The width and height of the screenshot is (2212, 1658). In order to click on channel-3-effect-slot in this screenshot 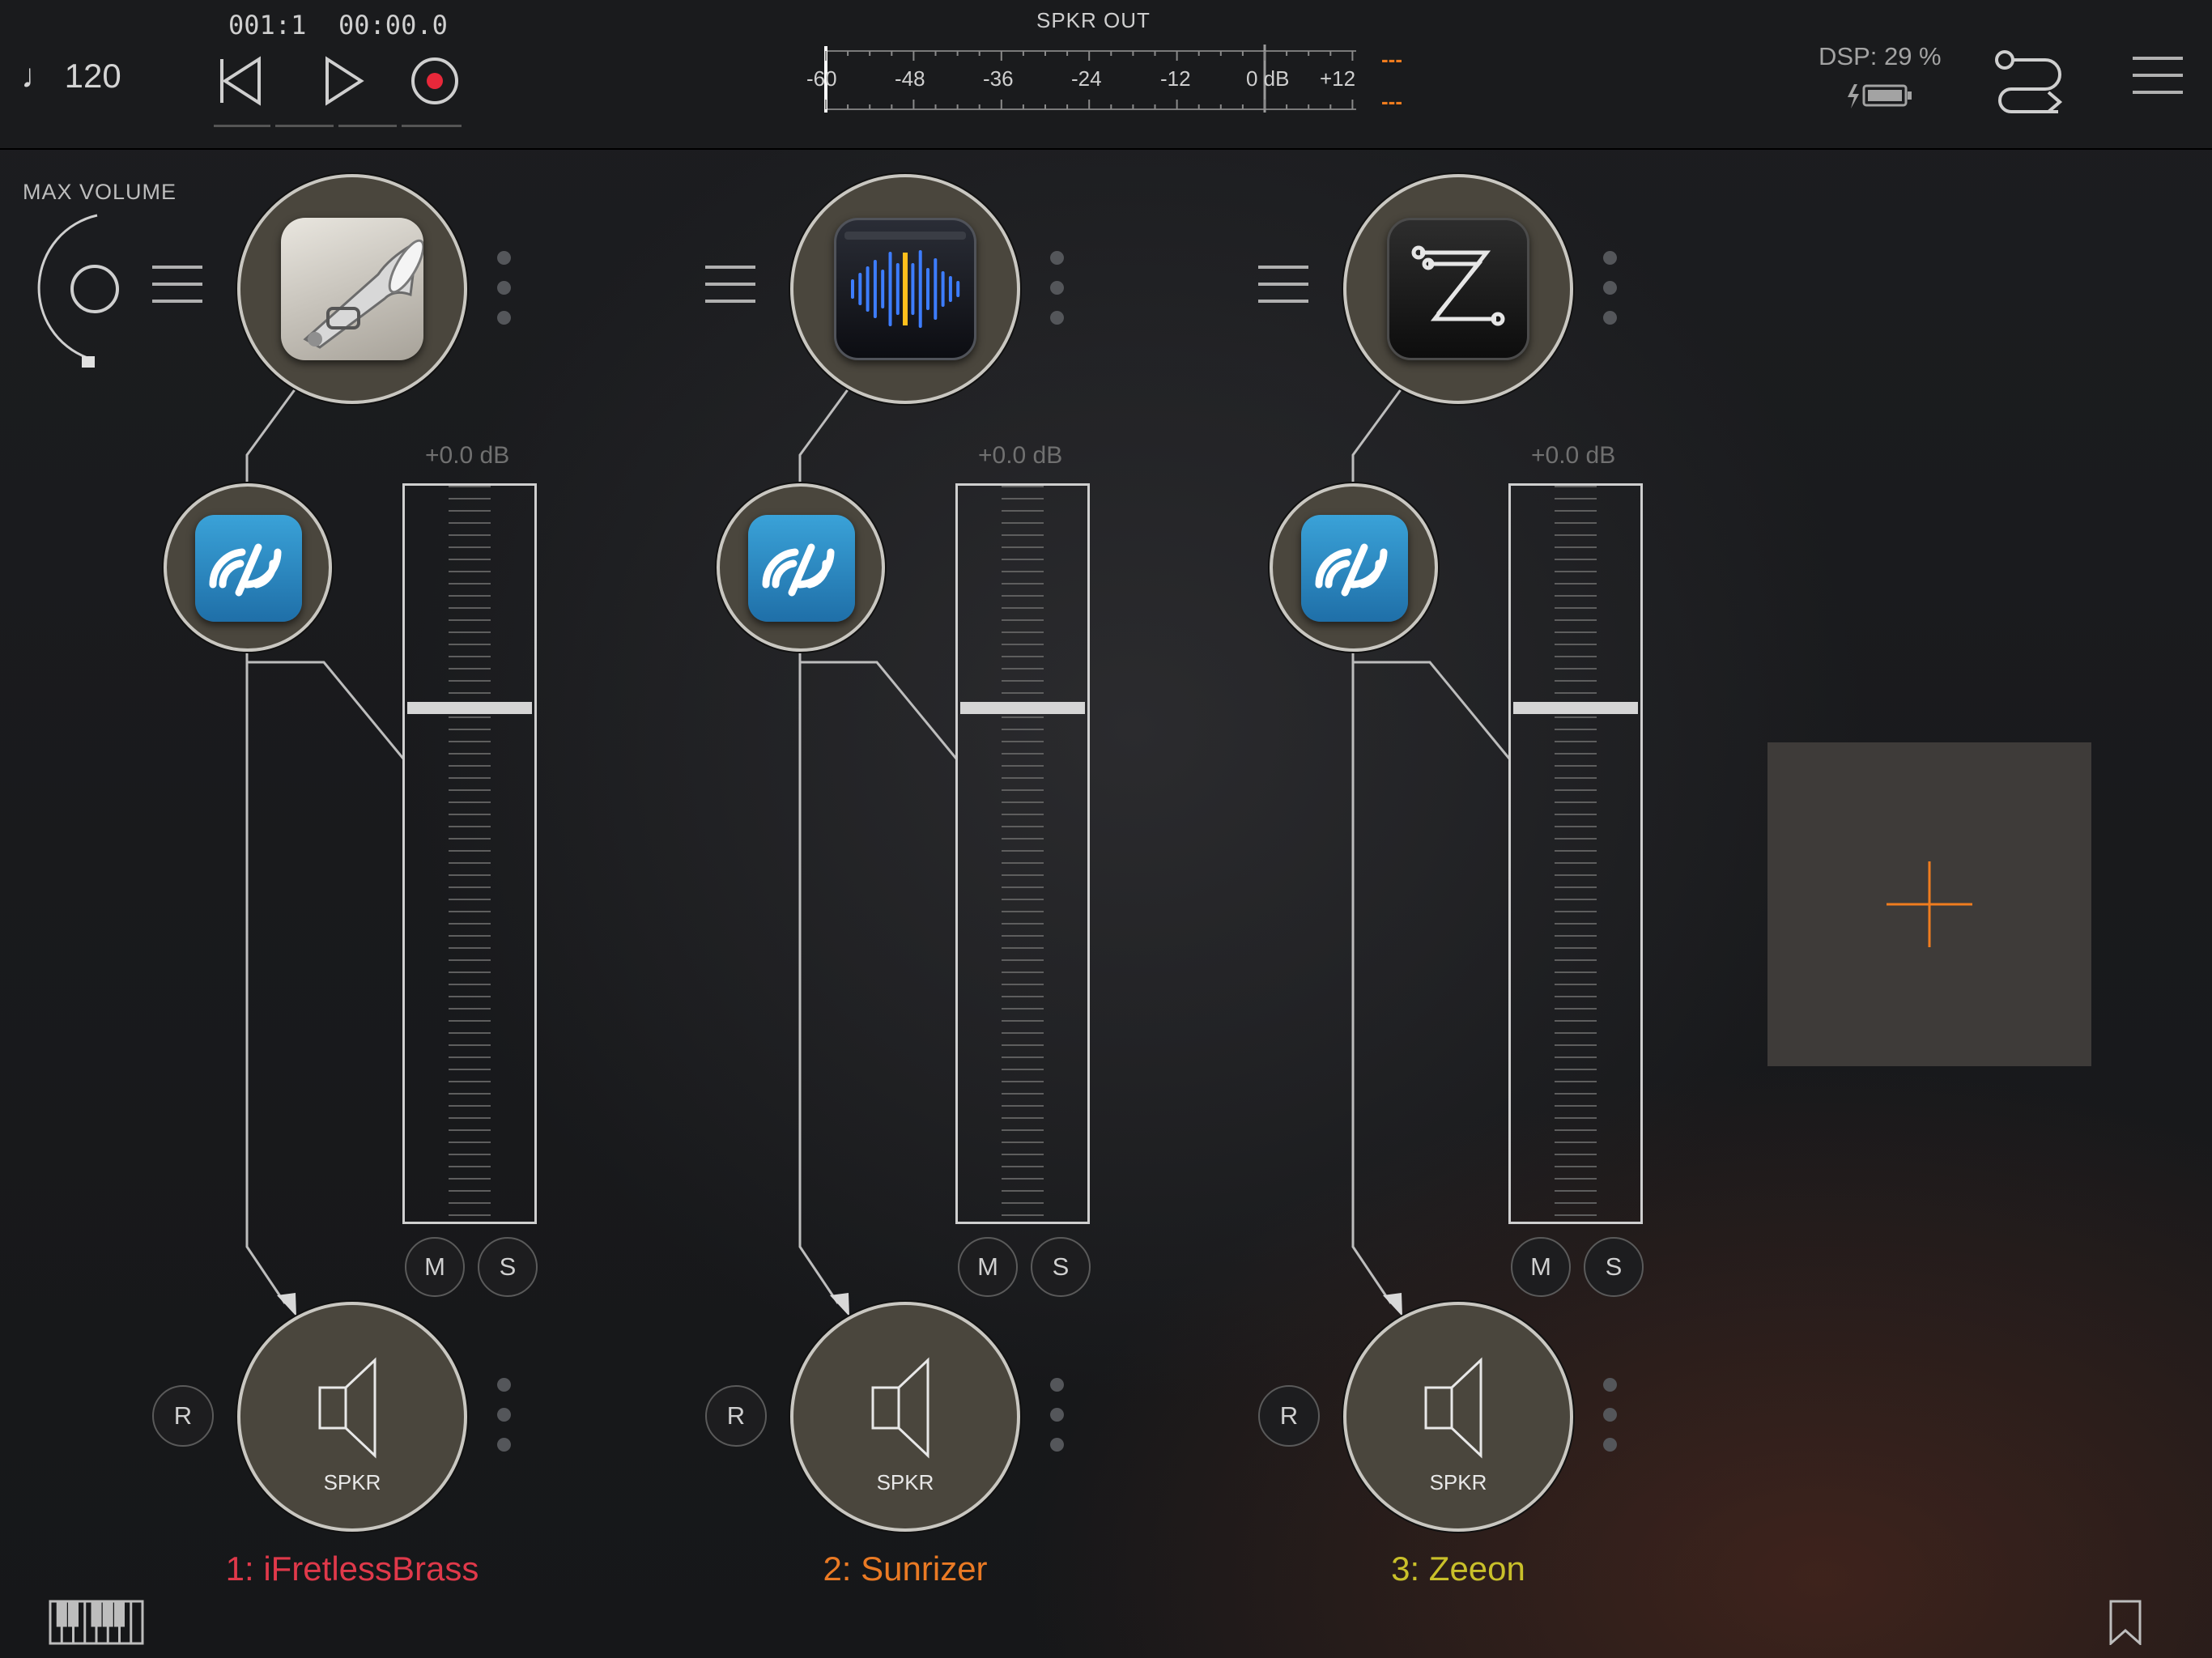, I will do `click(1354, 567)`.